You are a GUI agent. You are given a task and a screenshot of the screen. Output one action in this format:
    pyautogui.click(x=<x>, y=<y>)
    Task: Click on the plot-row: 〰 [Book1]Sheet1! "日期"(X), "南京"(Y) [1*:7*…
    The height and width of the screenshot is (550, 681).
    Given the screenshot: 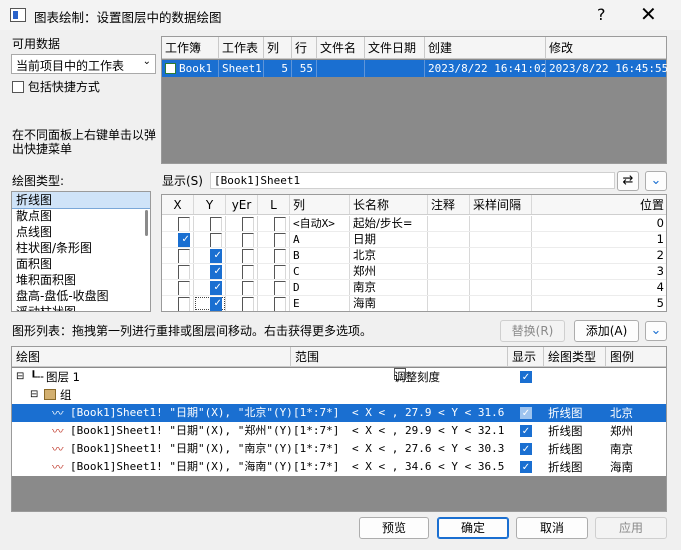 What is the action you would take?
    pyautogui.click(x=339, y=449)
    